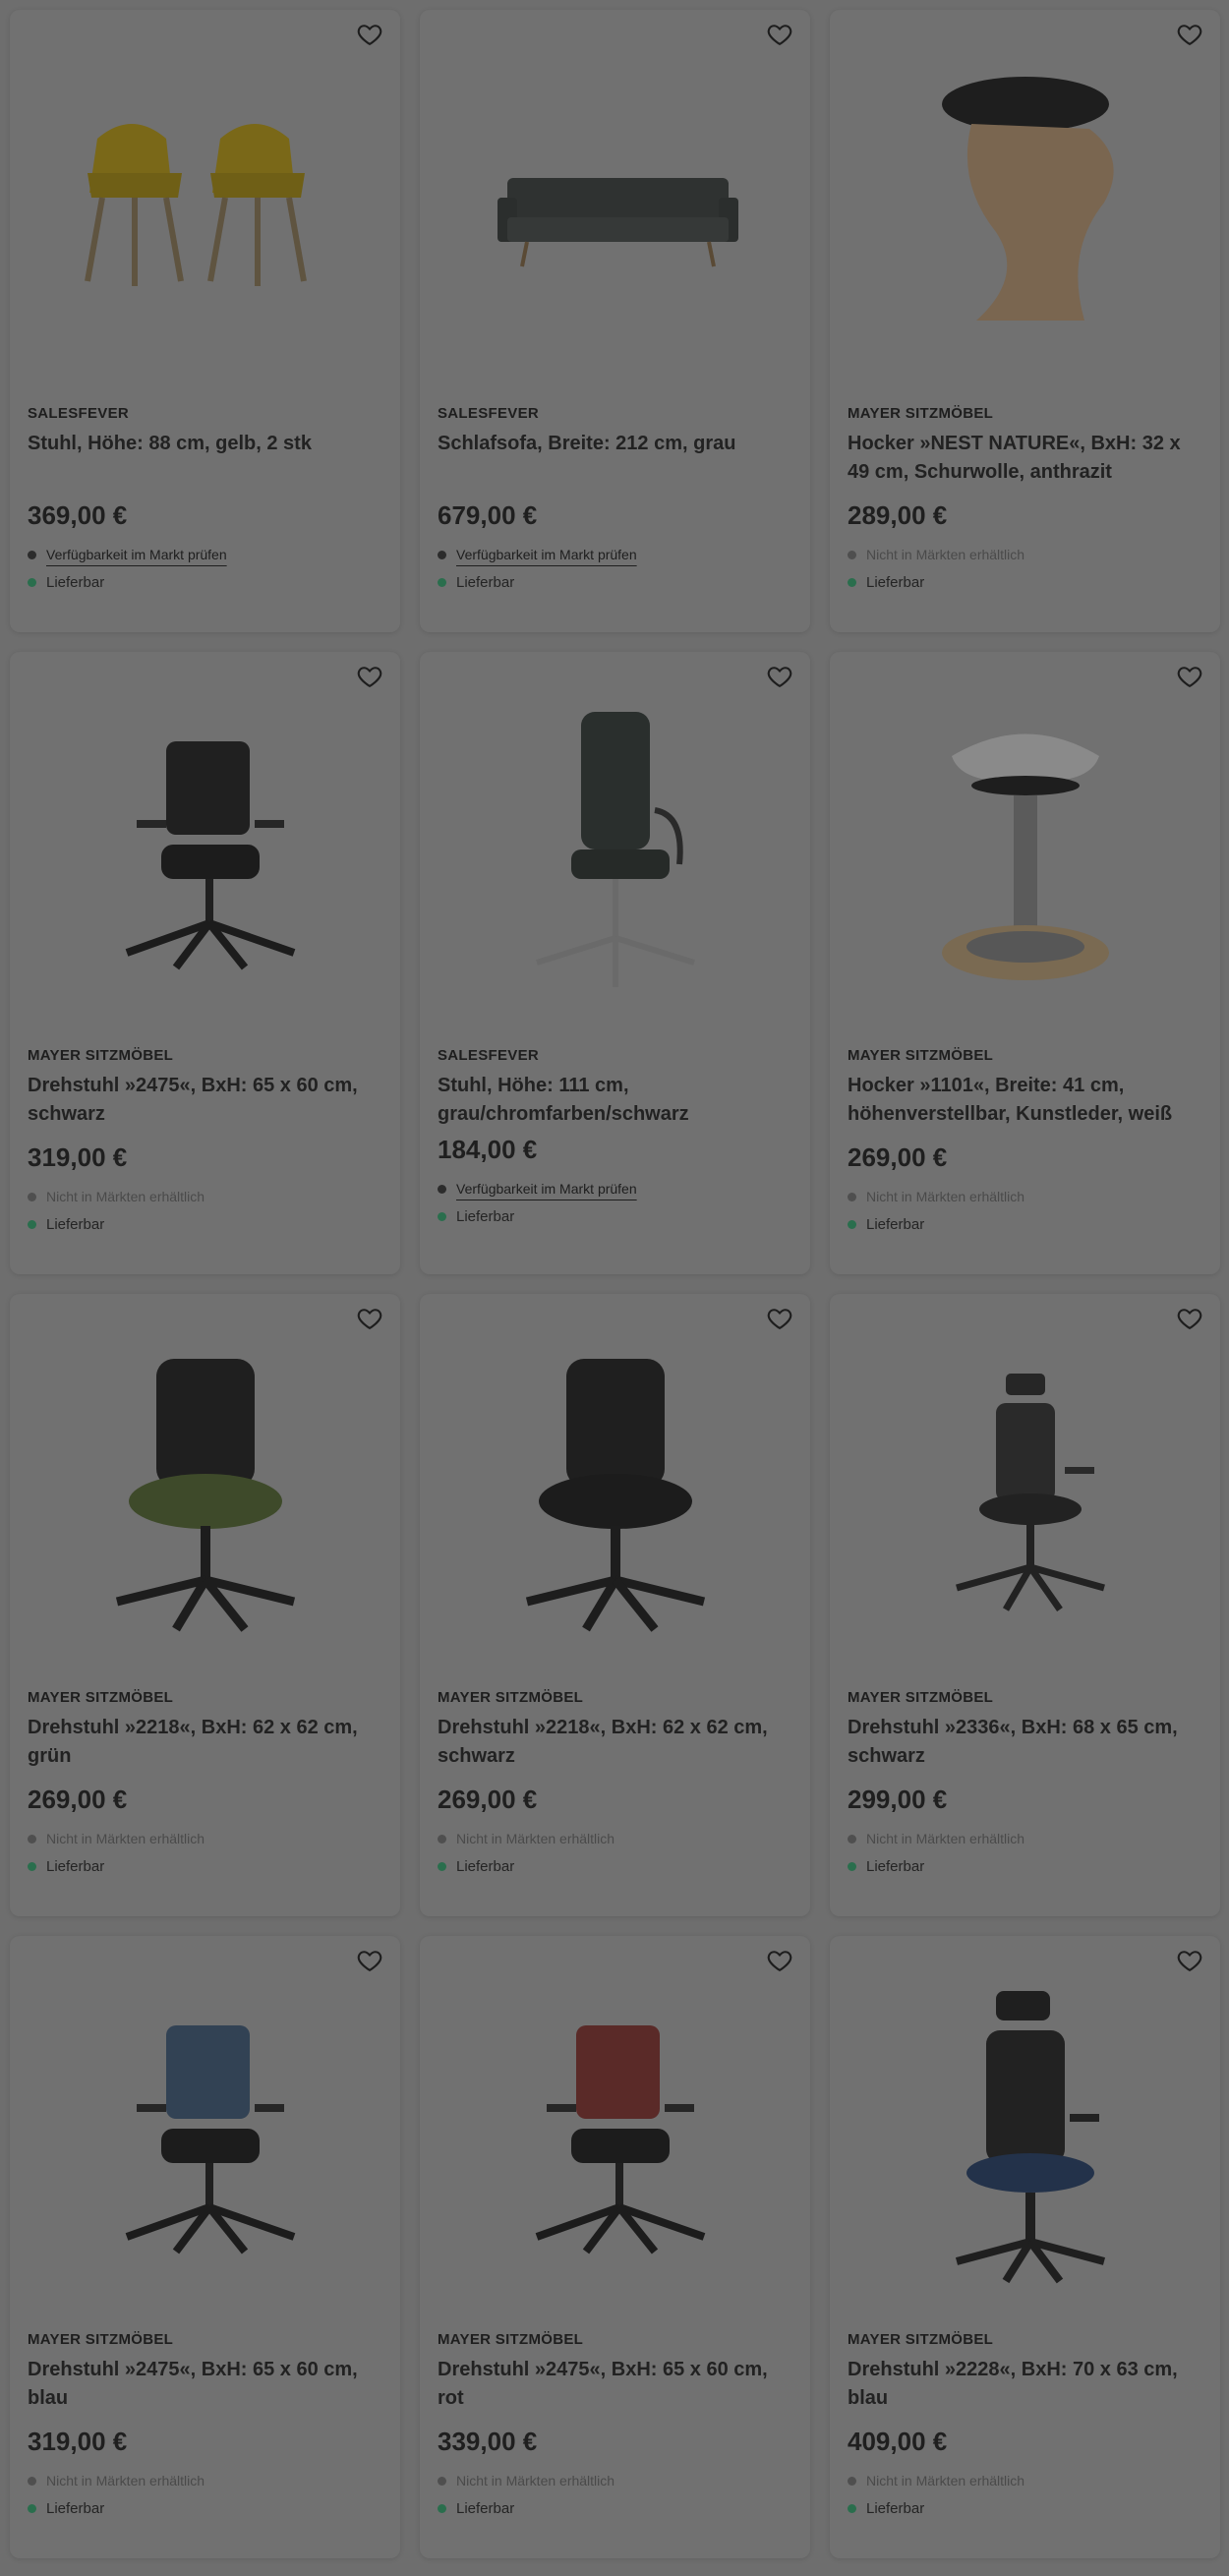  Describe the element at coordinates (898, 515) in the screenshot. I see `product-price: 289,00 €` at that location.